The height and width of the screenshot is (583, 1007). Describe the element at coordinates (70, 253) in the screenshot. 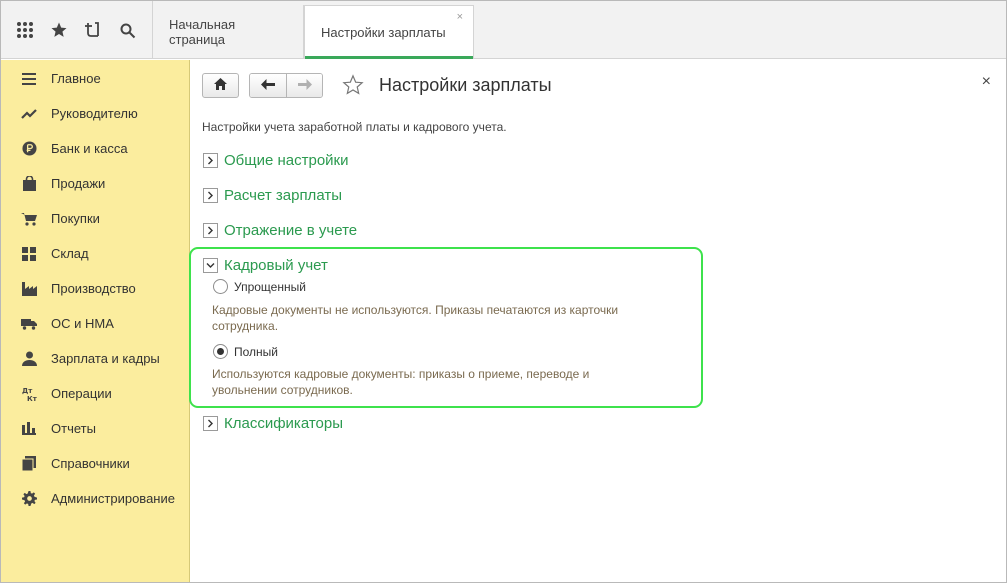

I see `sidebar-item-label: Склад` at that location.